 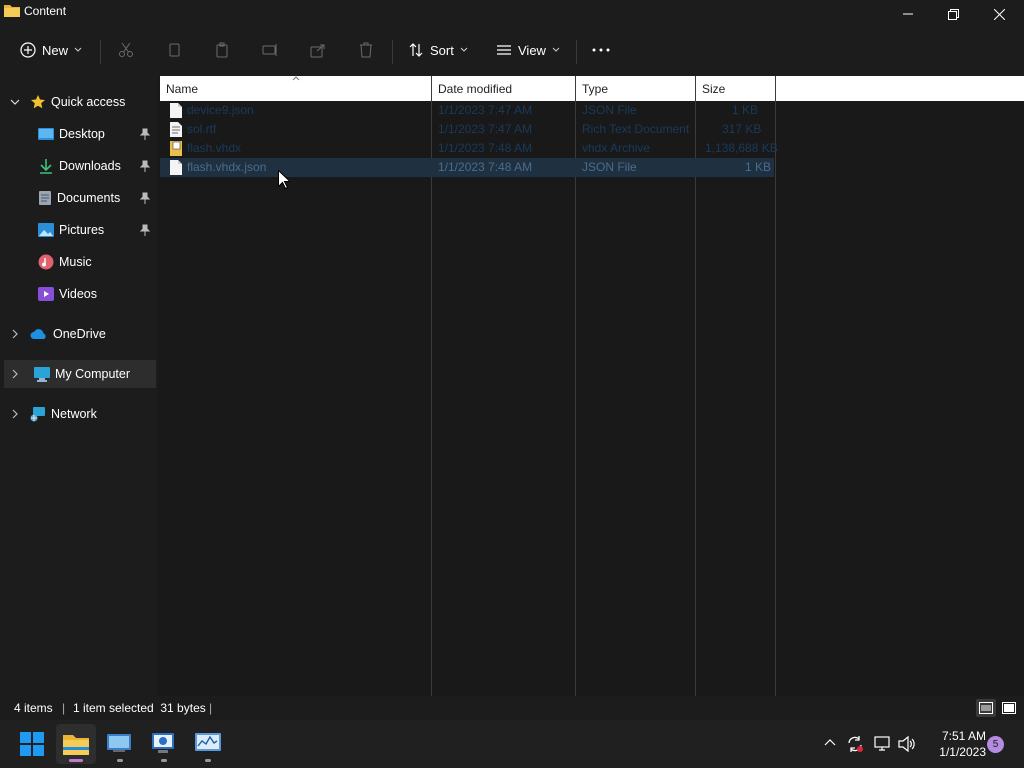 I want to click on minimize-button, so click(x=908, y=14).